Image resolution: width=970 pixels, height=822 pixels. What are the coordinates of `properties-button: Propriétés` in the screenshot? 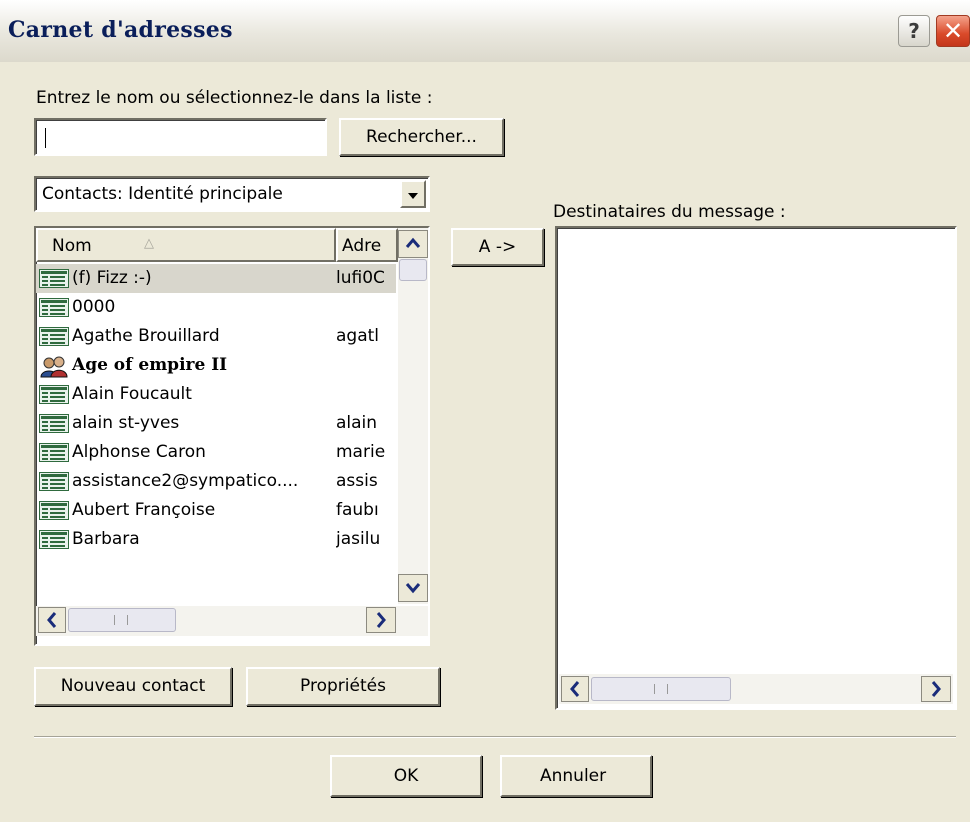 It's located at (343, 686).